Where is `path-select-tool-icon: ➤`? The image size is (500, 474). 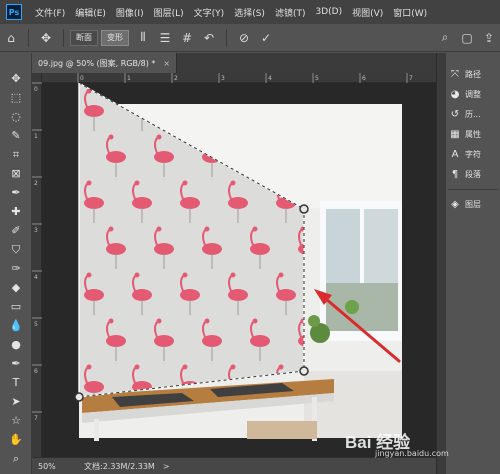 path-select-tool-icon: ➤ is located at coordinates (16, 401).